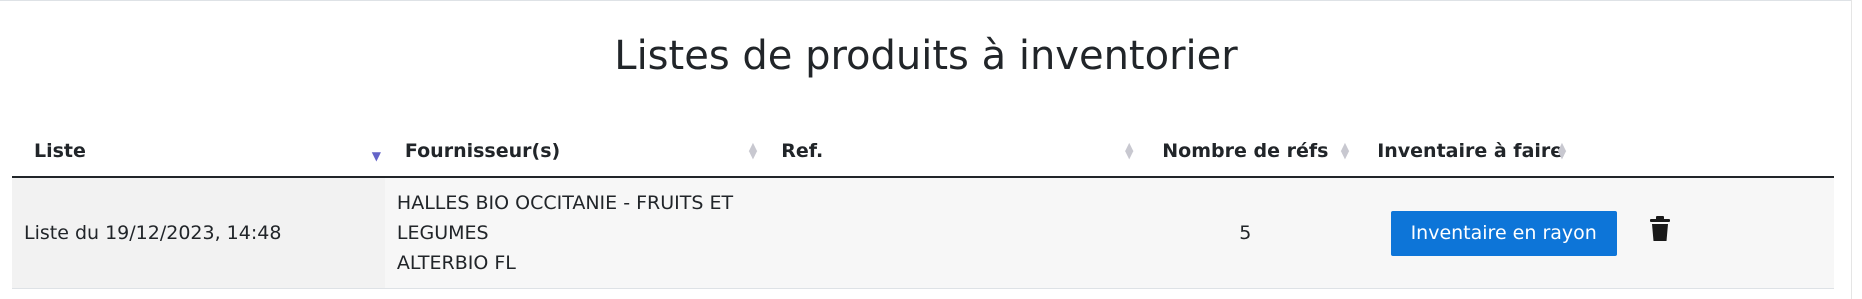 The width and height of the screenshot is (1862, 299). Describe the element at coordinates (482, 151) in the screenshot. I see `column-header-label: Fournisseur(s)` at that location.